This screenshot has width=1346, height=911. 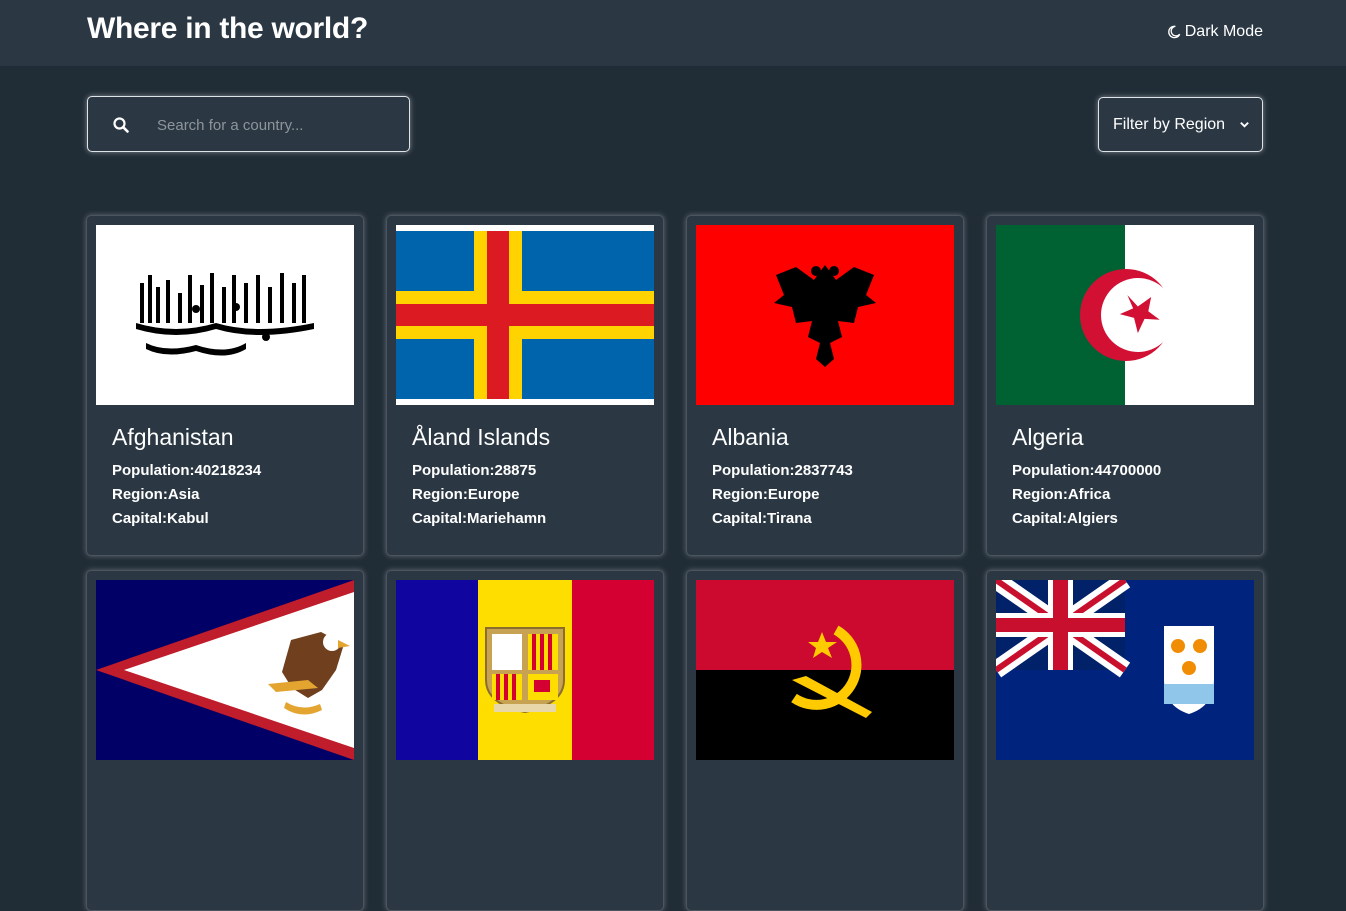 I want to click on country-capital: Capital:Algiers, so click(x=1065, y=518).